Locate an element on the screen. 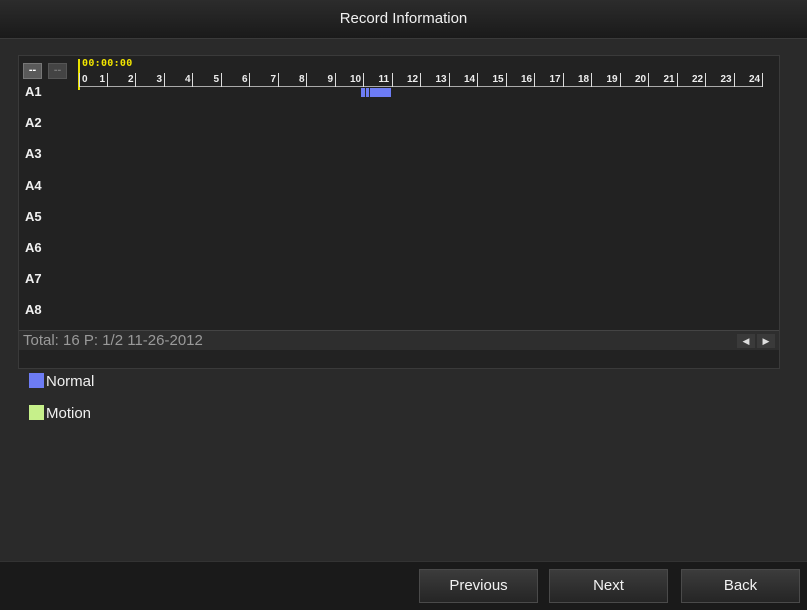  hour-ruler: 0 1 2 3 4 5 6 7 8 9 10 11 12 13 14 15 16 17 18 19 20 21 22 23 24 is located at coordinates (421, 81).